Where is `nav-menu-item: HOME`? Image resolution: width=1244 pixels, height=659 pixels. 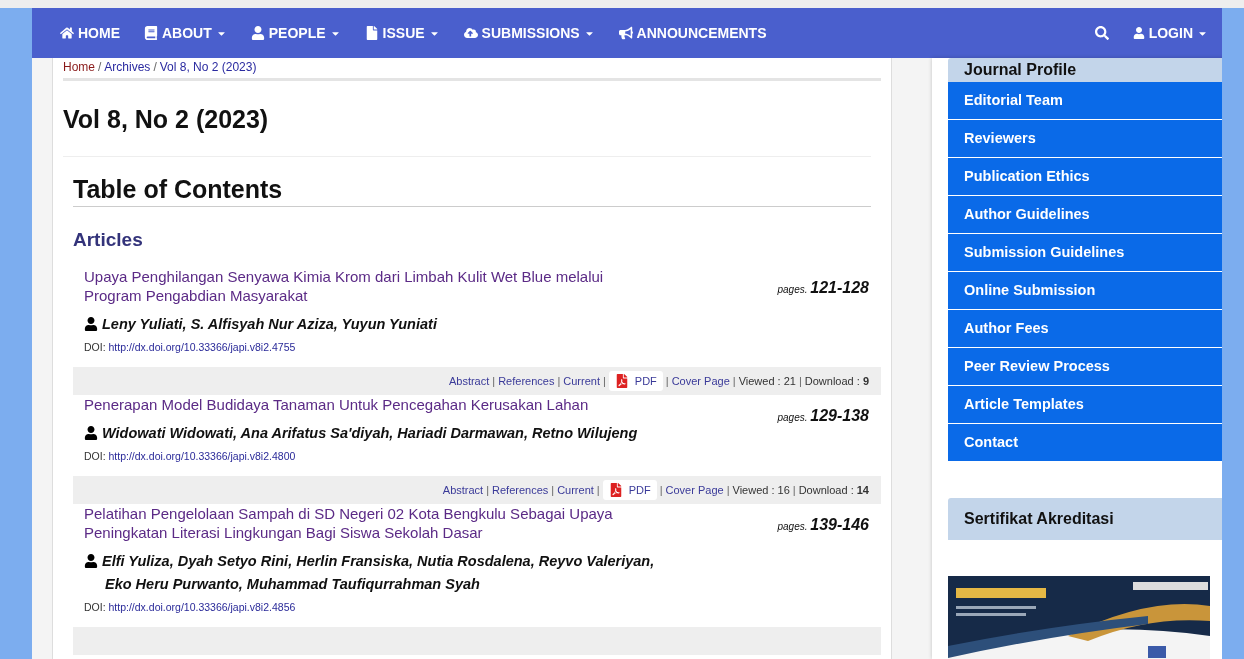
nav-menu-item: HOME is located at coordinates (90, 33).